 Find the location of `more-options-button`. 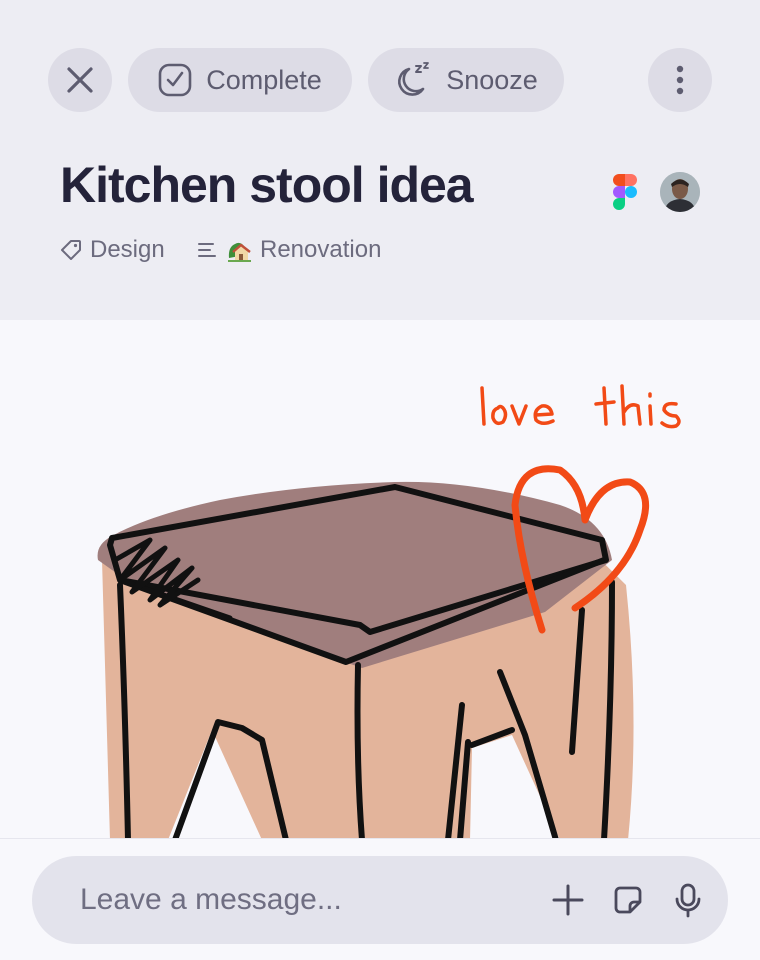

more-options-button is located at coordinates (680, 80).